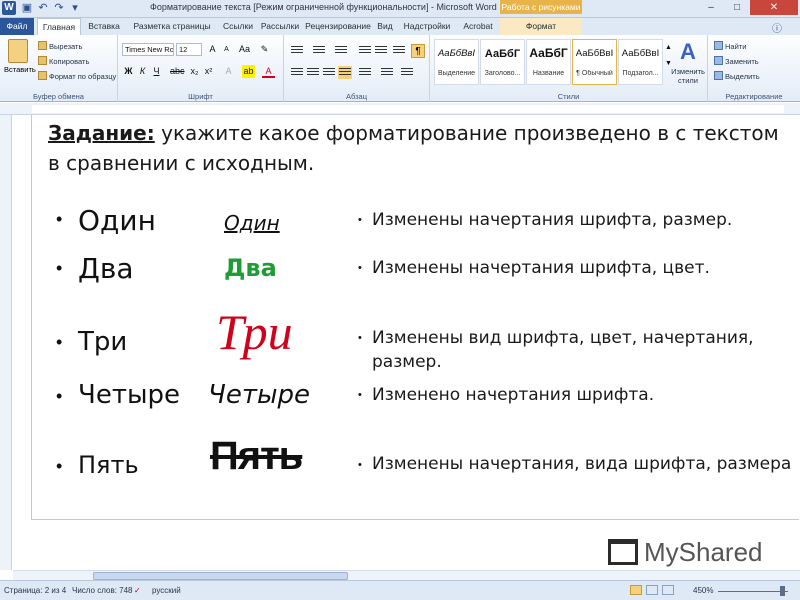  Describe the element at coordinates (387, 72) in the screenshot. I see `shading-icon` at that location.